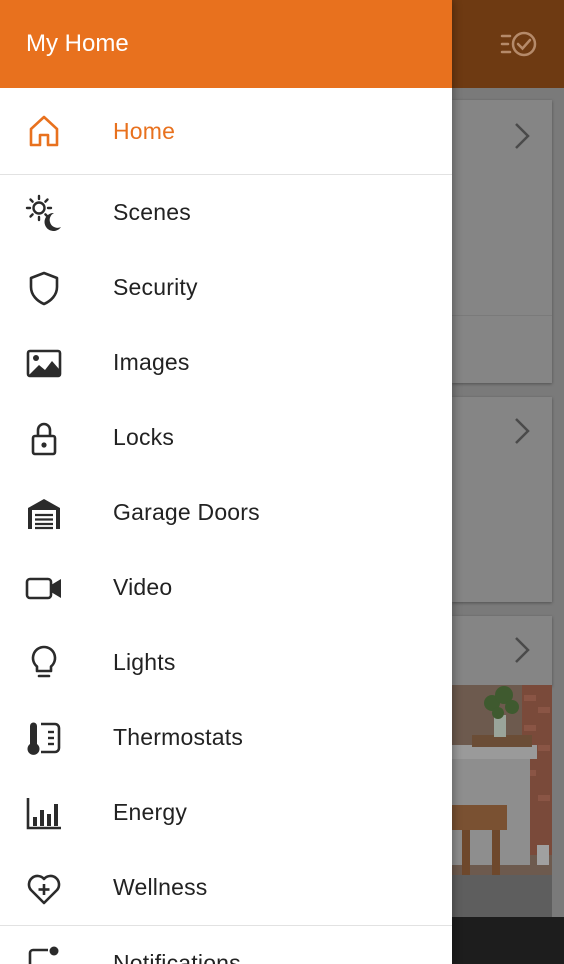 The image size is (564, 964). Describe the element at coordinates (143, 587) in the screenshot. I see `nav-label: Video` at that location.